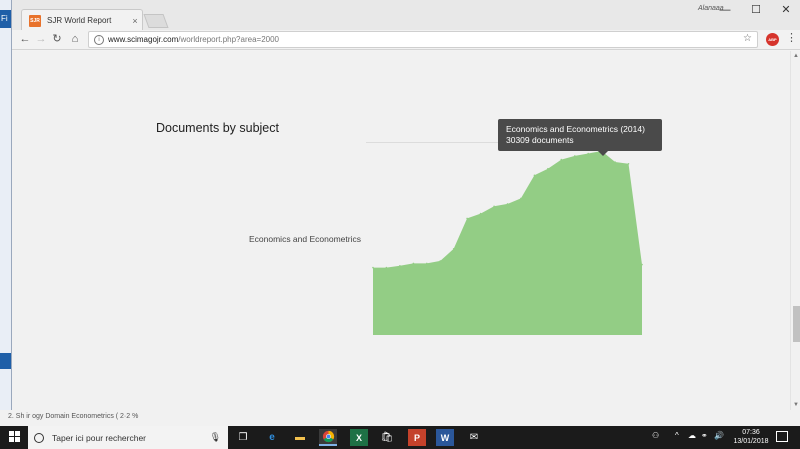 The image size is (800, 449). I want to click on url-host: www.scimagojr.com, so click(143, 39).